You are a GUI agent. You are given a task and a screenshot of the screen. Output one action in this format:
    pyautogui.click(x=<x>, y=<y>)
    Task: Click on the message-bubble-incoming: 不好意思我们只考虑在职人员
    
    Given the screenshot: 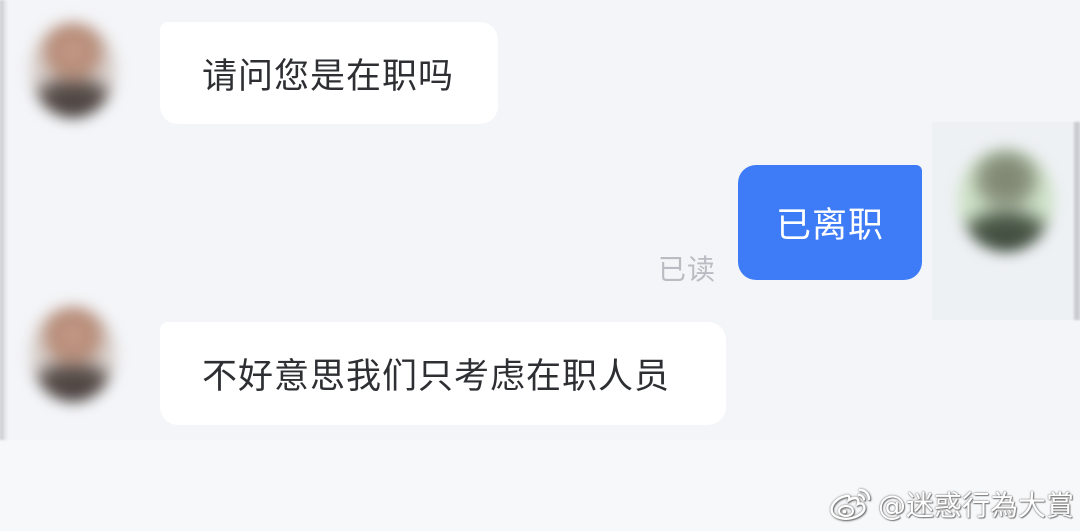 What is the action you would take?
    pyautogui.click(x=443, y=373)
    